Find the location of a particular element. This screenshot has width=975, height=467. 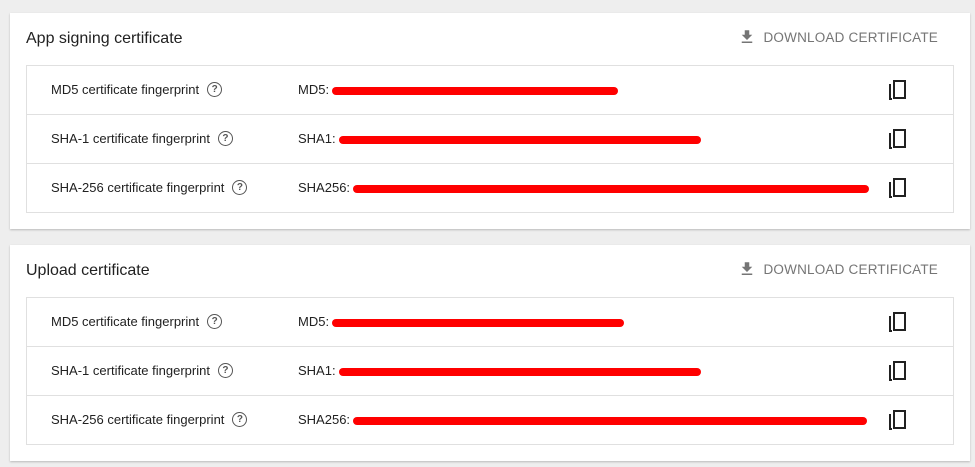

card-title: Upload certificate is located at coordinates (88, 270).